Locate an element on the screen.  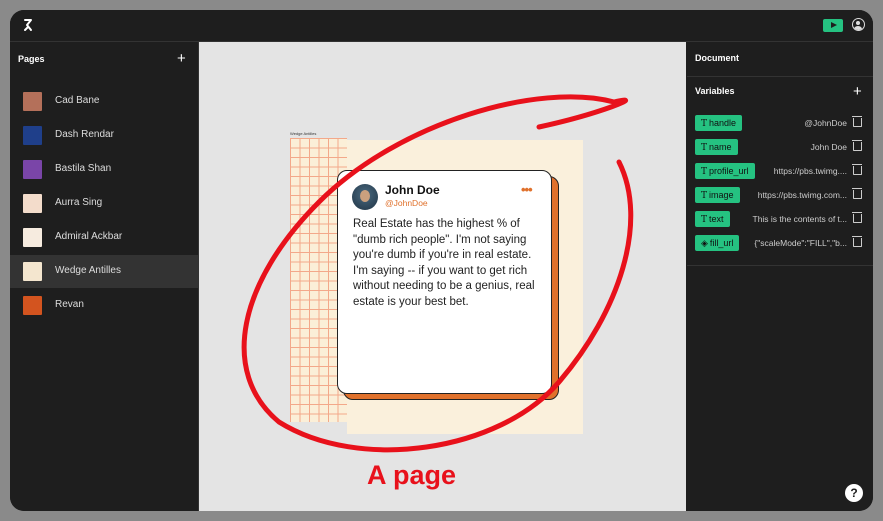
page-item: Aurra Sing is located at coordinates (104, 203).